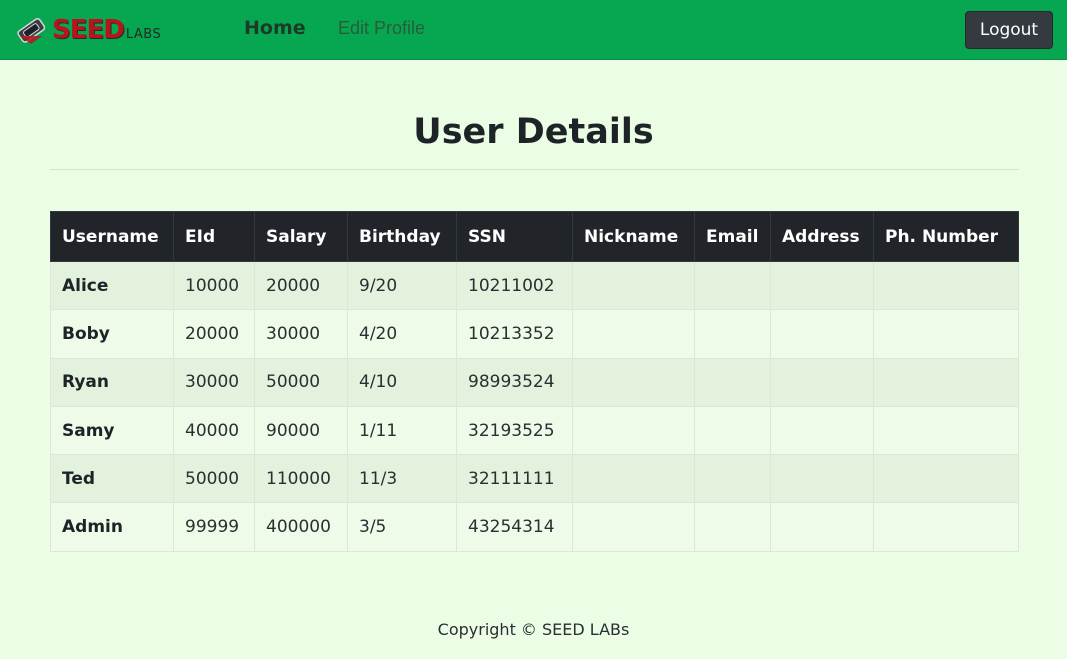  I want to click on brand-labs-text: LABS, so click(143, 34).